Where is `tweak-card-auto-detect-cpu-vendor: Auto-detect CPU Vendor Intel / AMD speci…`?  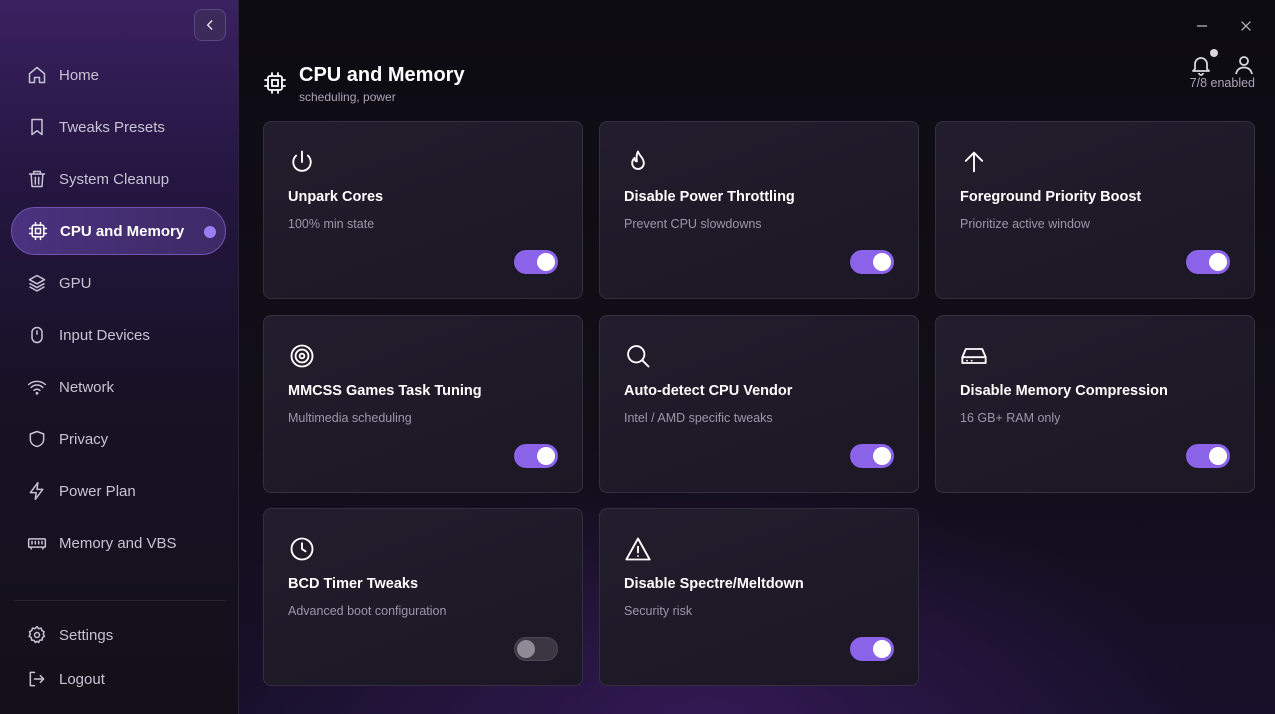
tweak-card-auto-detect-cpu-vendor: Auto-detect CPU Vendor Intel / AMD speci… is located at coordinates (759, 404).